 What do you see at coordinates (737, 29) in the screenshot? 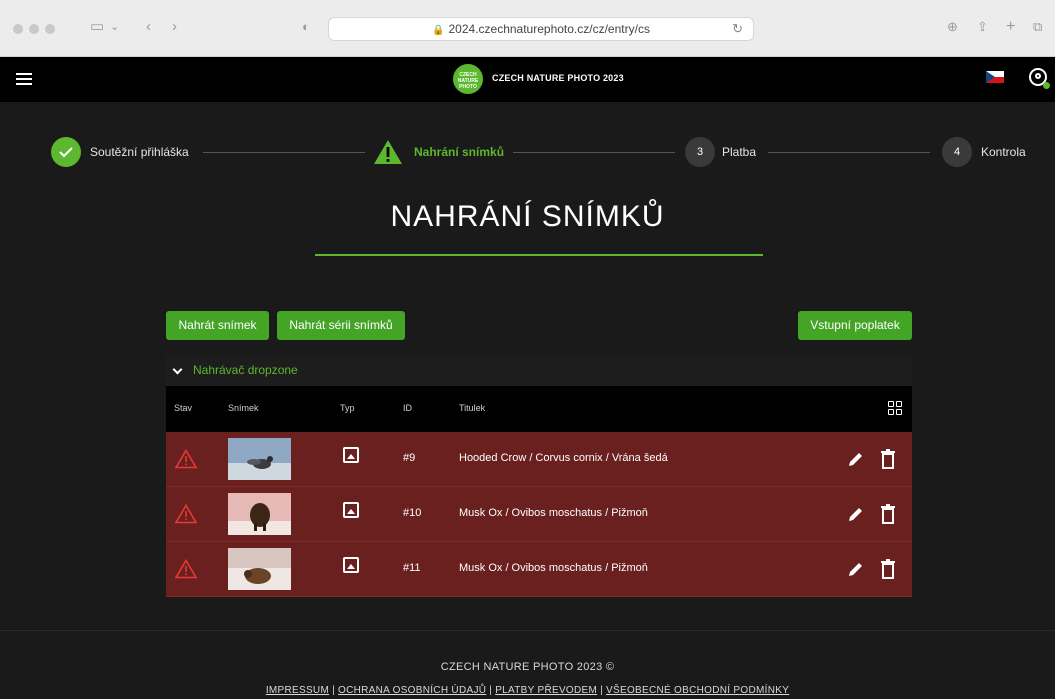
I see `reload-icon: ↻` at bounding box center [737, 29].